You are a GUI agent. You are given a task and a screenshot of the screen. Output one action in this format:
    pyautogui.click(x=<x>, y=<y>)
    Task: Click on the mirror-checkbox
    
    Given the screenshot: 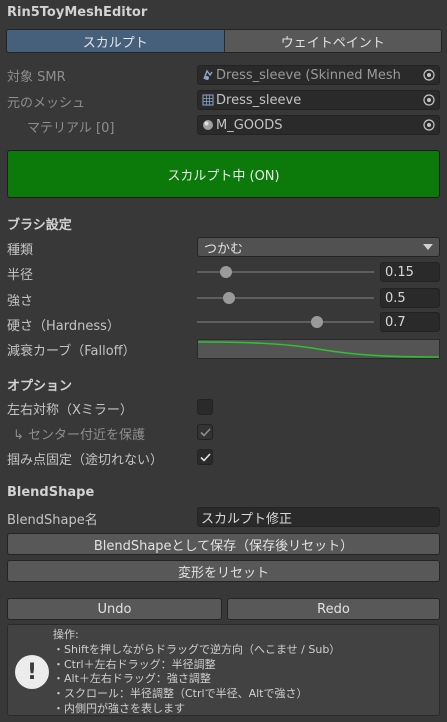 What is the action you would take?
    pyautogui.click(x=205, y=407)
    